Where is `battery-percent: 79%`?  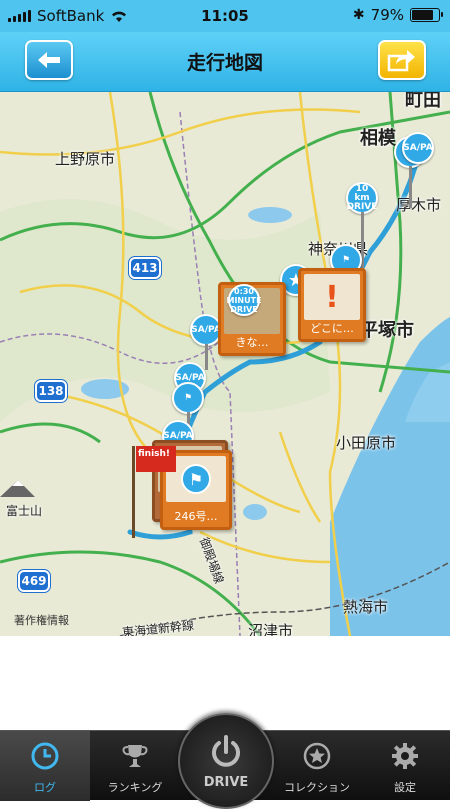
battery-percent: 79% is located at coordinates (387, 15).